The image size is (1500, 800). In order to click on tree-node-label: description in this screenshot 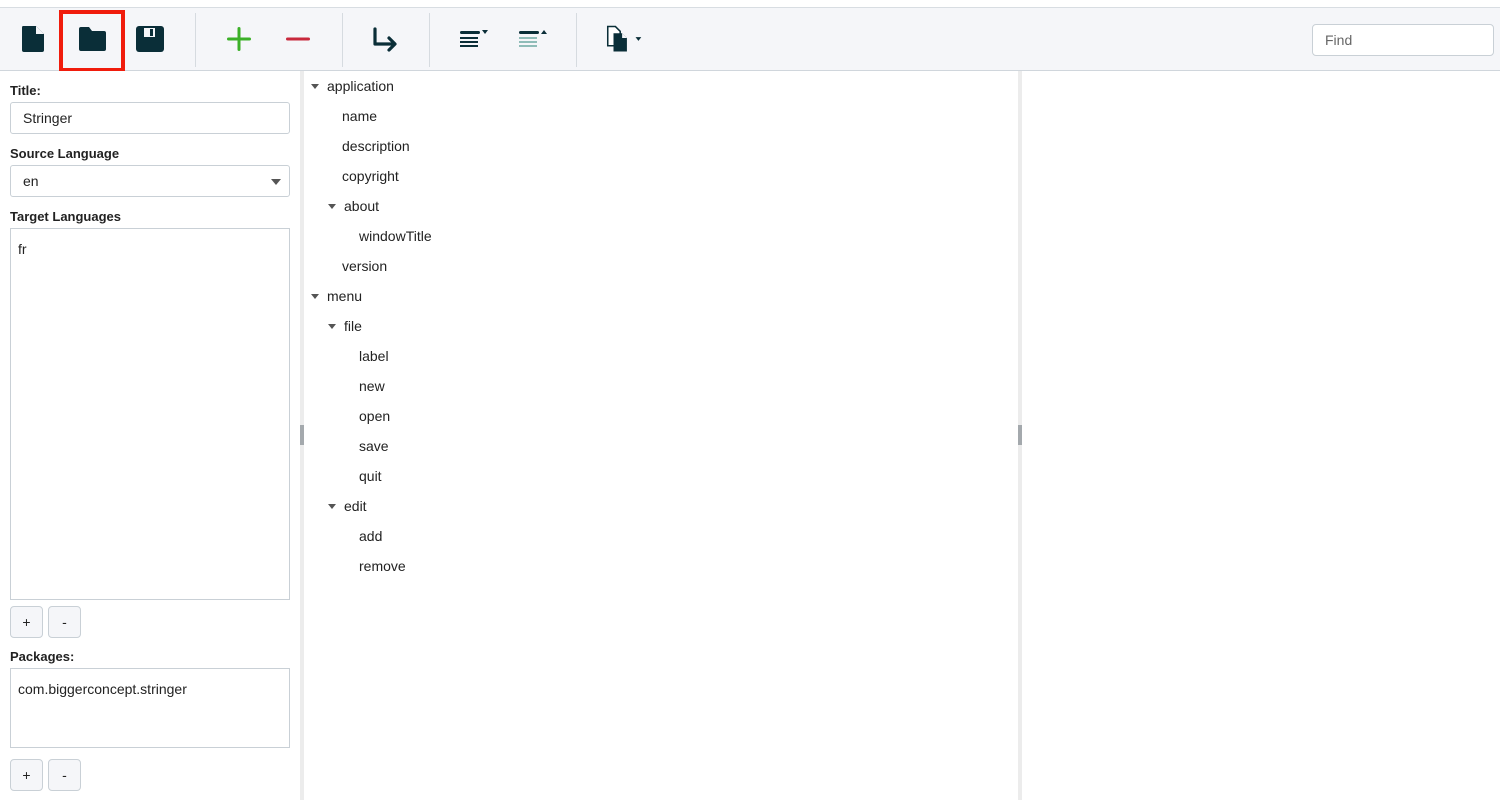, I will do `click(376, 146)`.